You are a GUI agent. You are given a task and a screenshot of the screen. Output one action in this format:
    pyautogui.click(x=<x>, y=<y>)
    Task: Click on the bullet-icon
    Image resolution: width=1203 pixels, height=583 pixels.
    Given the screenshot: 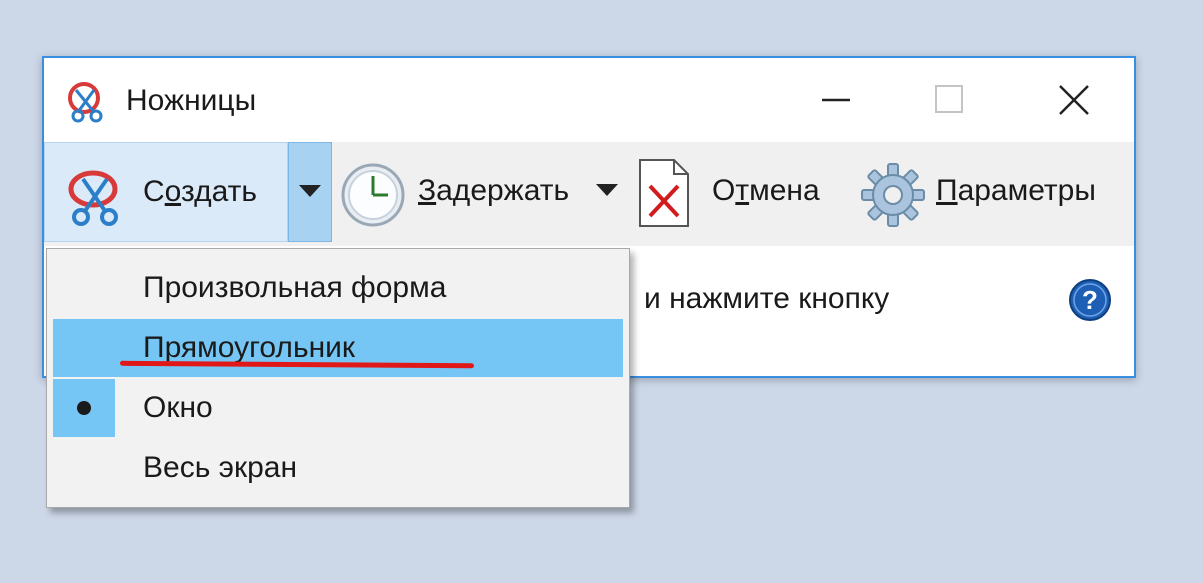 What is the action you would take?
    pyautogui.click(x=84, y=408)
    